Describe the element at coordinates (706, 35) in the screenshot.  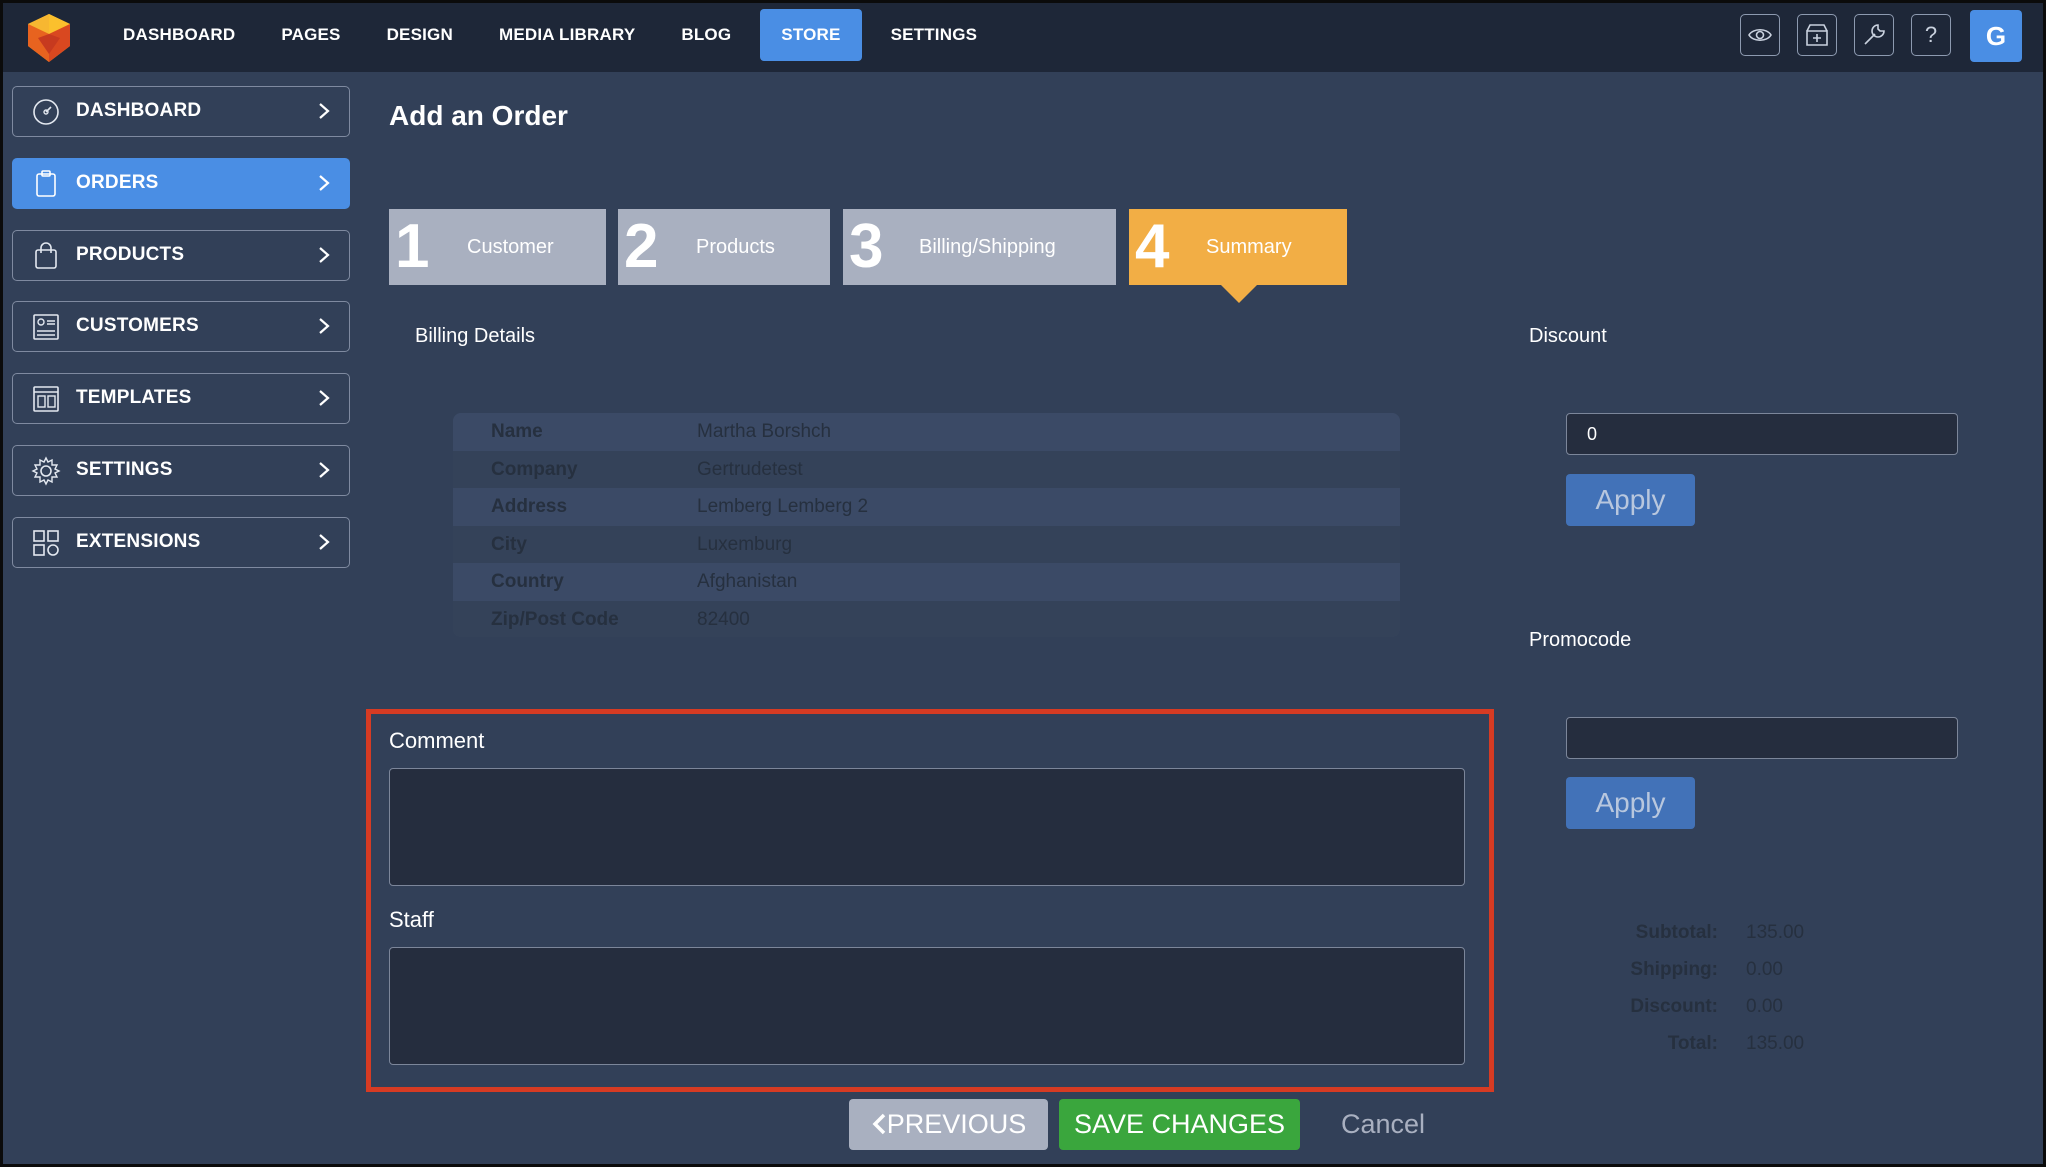
I see `topnav-blog: BLOG` at that location.